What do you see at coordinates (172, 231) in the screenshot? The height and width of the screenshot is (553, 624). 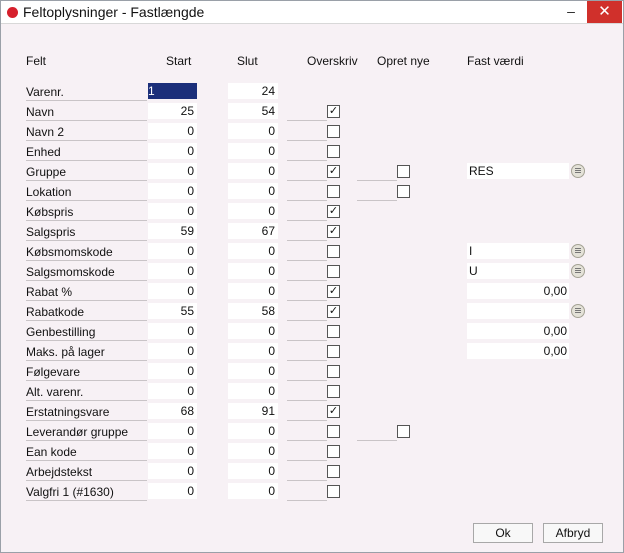 I see `start-field: 59` at bounding box center [172, 231].